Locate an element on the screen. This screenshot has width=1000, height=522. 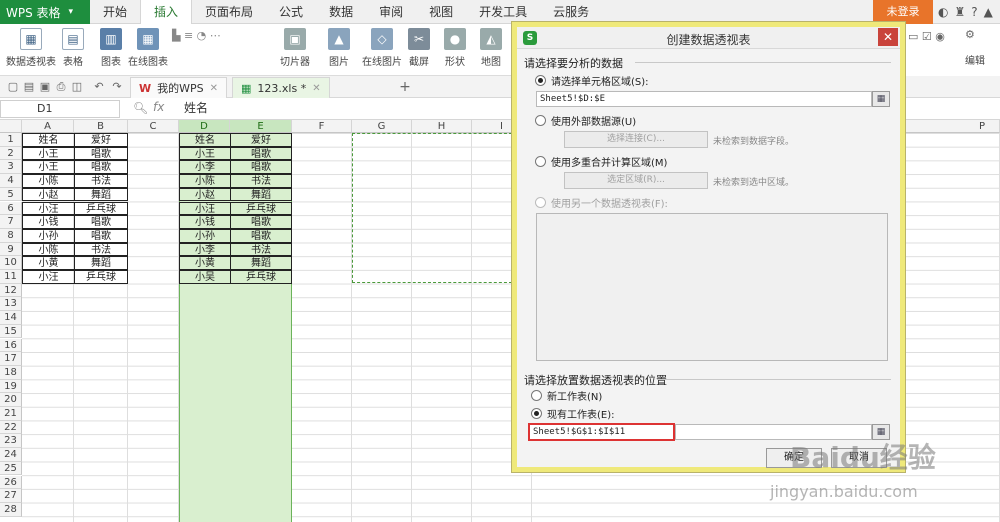
row-header: 16 is located at coordinates (11, 345).